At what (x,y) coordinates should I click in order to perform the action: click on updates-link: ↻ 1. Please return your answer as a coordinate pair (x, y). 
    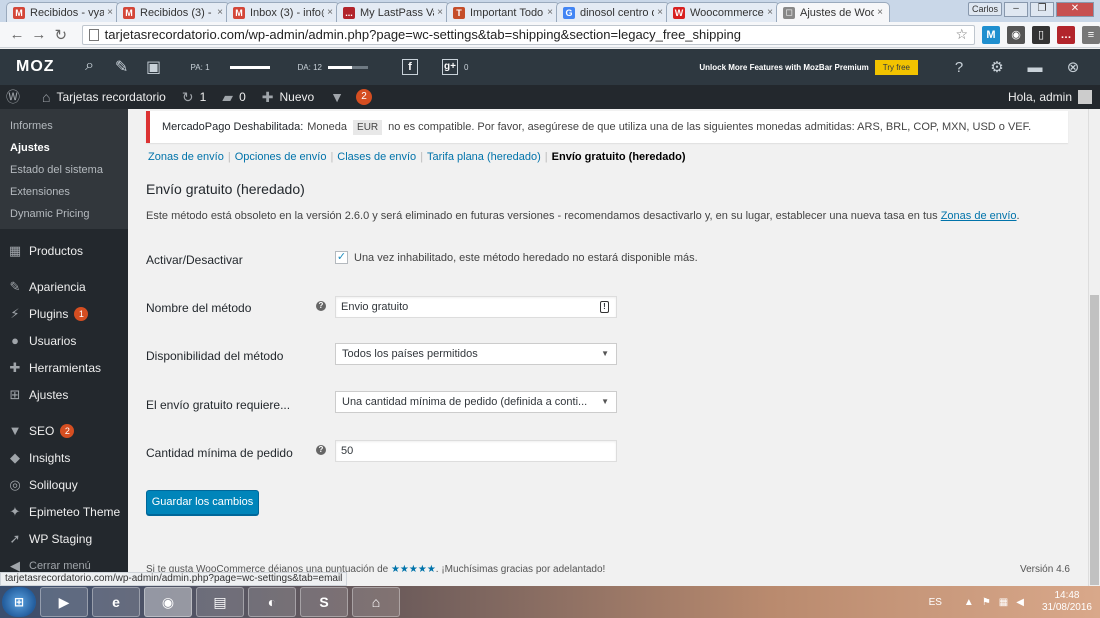
    Looking at the image, I should click on (194, 97).